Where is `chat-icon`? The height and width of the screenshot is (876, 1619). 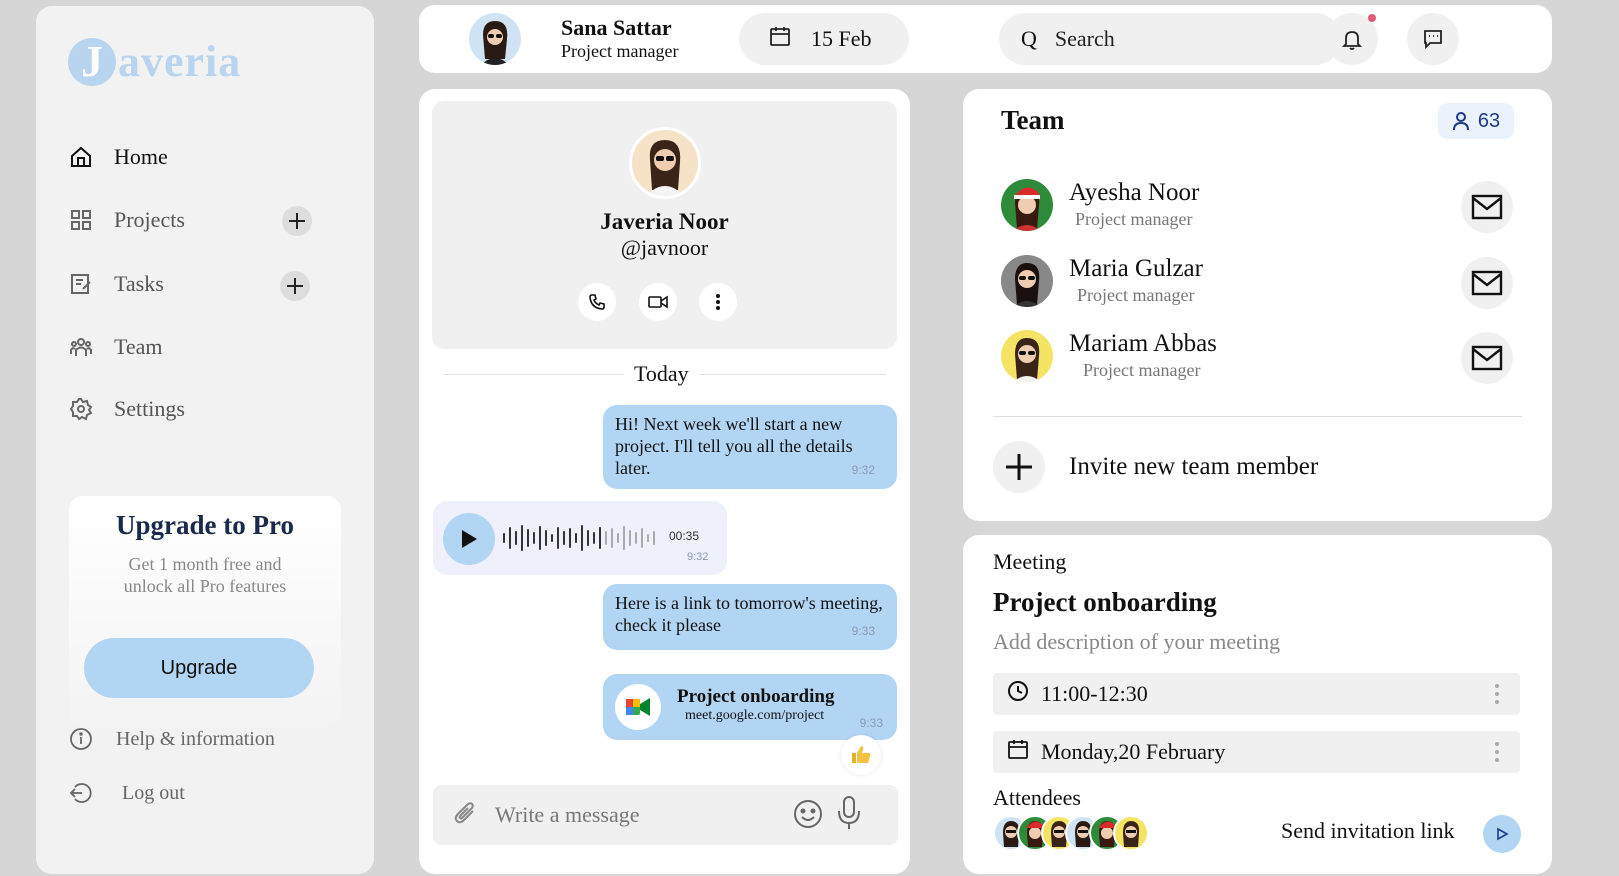
chat-icon is located at coordinates (1433, 40).